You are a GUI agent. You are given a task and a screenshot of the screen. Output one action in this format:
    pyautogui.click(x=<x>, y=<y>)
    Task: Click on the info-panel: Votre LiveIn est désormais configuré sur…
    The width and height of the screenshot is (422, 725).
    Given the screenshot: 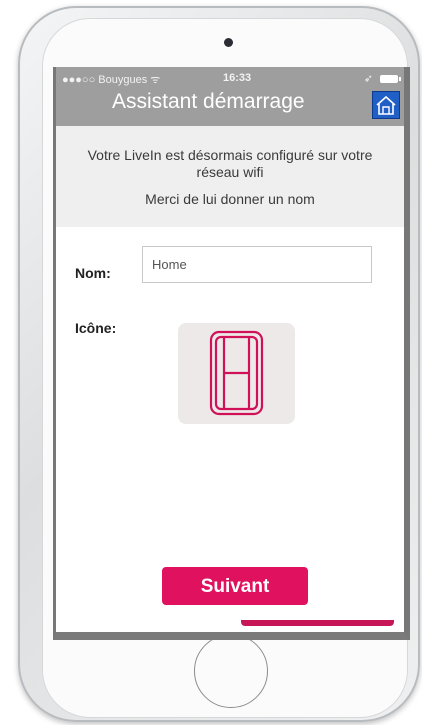 What is the action you would take?
    pyautogui.click(x=230, y=176)
    